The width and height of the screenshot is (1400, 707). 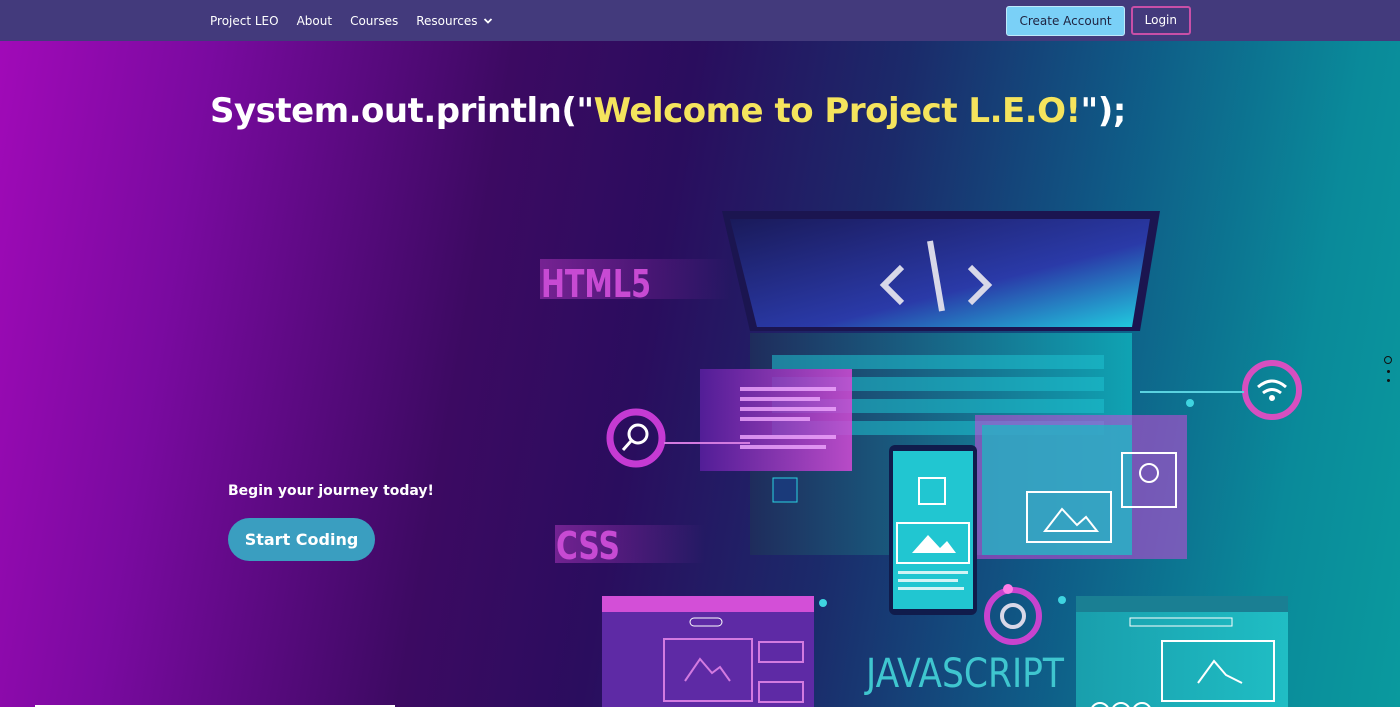 What do you see at coordinates (301, 539) in the screenshot?
I see `start-coding-button: Start Coding` at bounding box center [301, 539].